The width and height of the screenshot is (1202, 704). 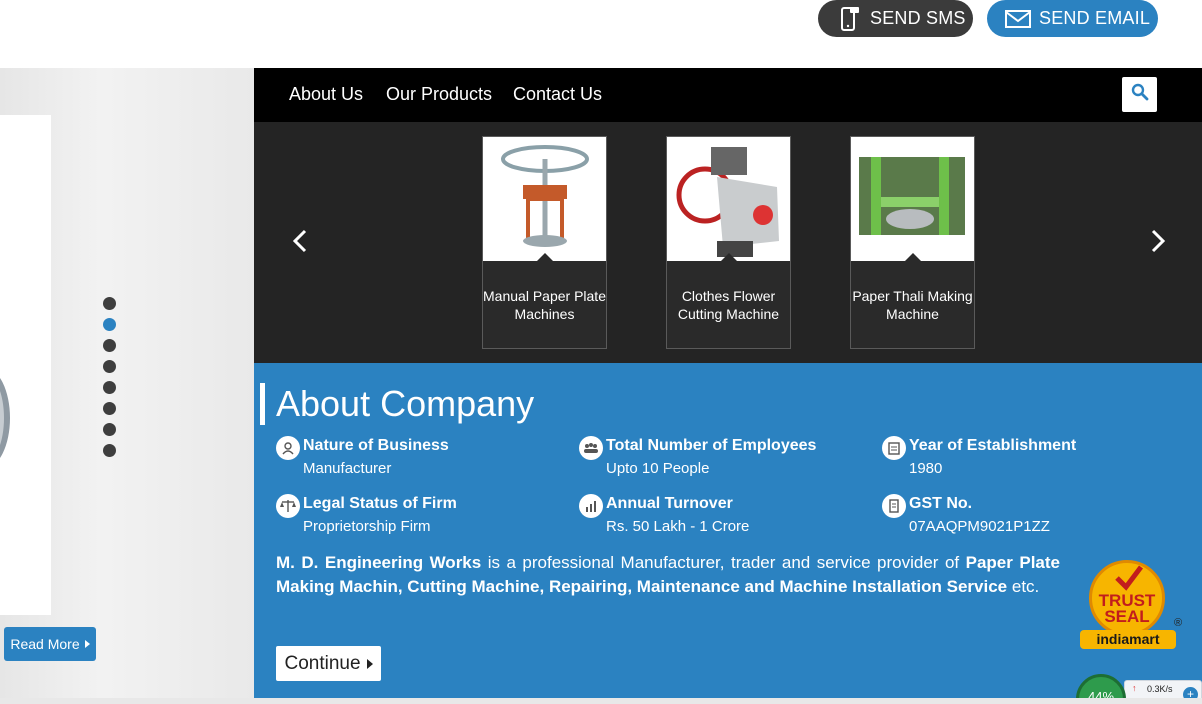 I want to click on trust-seal-text: TRUST SEAL, so click(x=1127, y=609).